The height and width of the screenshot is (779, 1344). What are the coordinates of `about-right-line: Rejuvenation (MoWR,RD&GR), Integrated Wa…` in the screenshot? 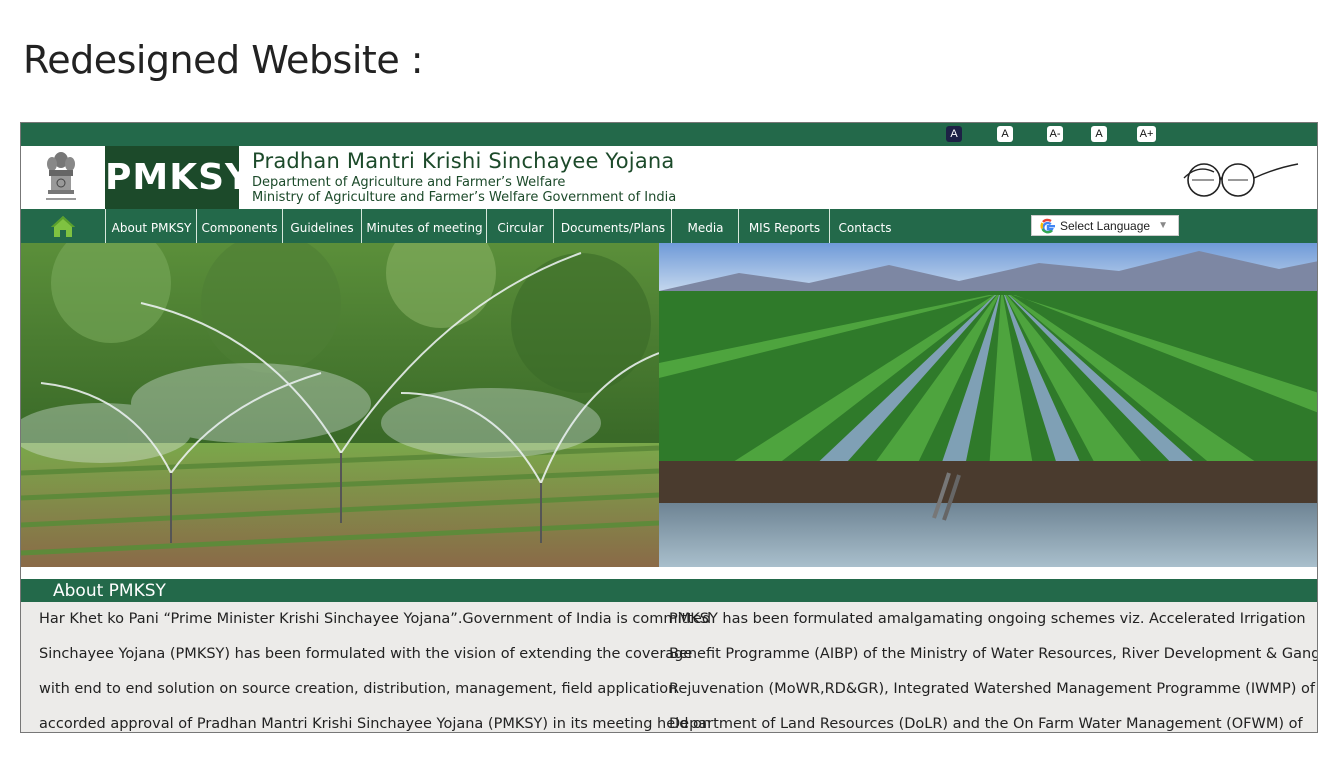 It's located at (992, 689).